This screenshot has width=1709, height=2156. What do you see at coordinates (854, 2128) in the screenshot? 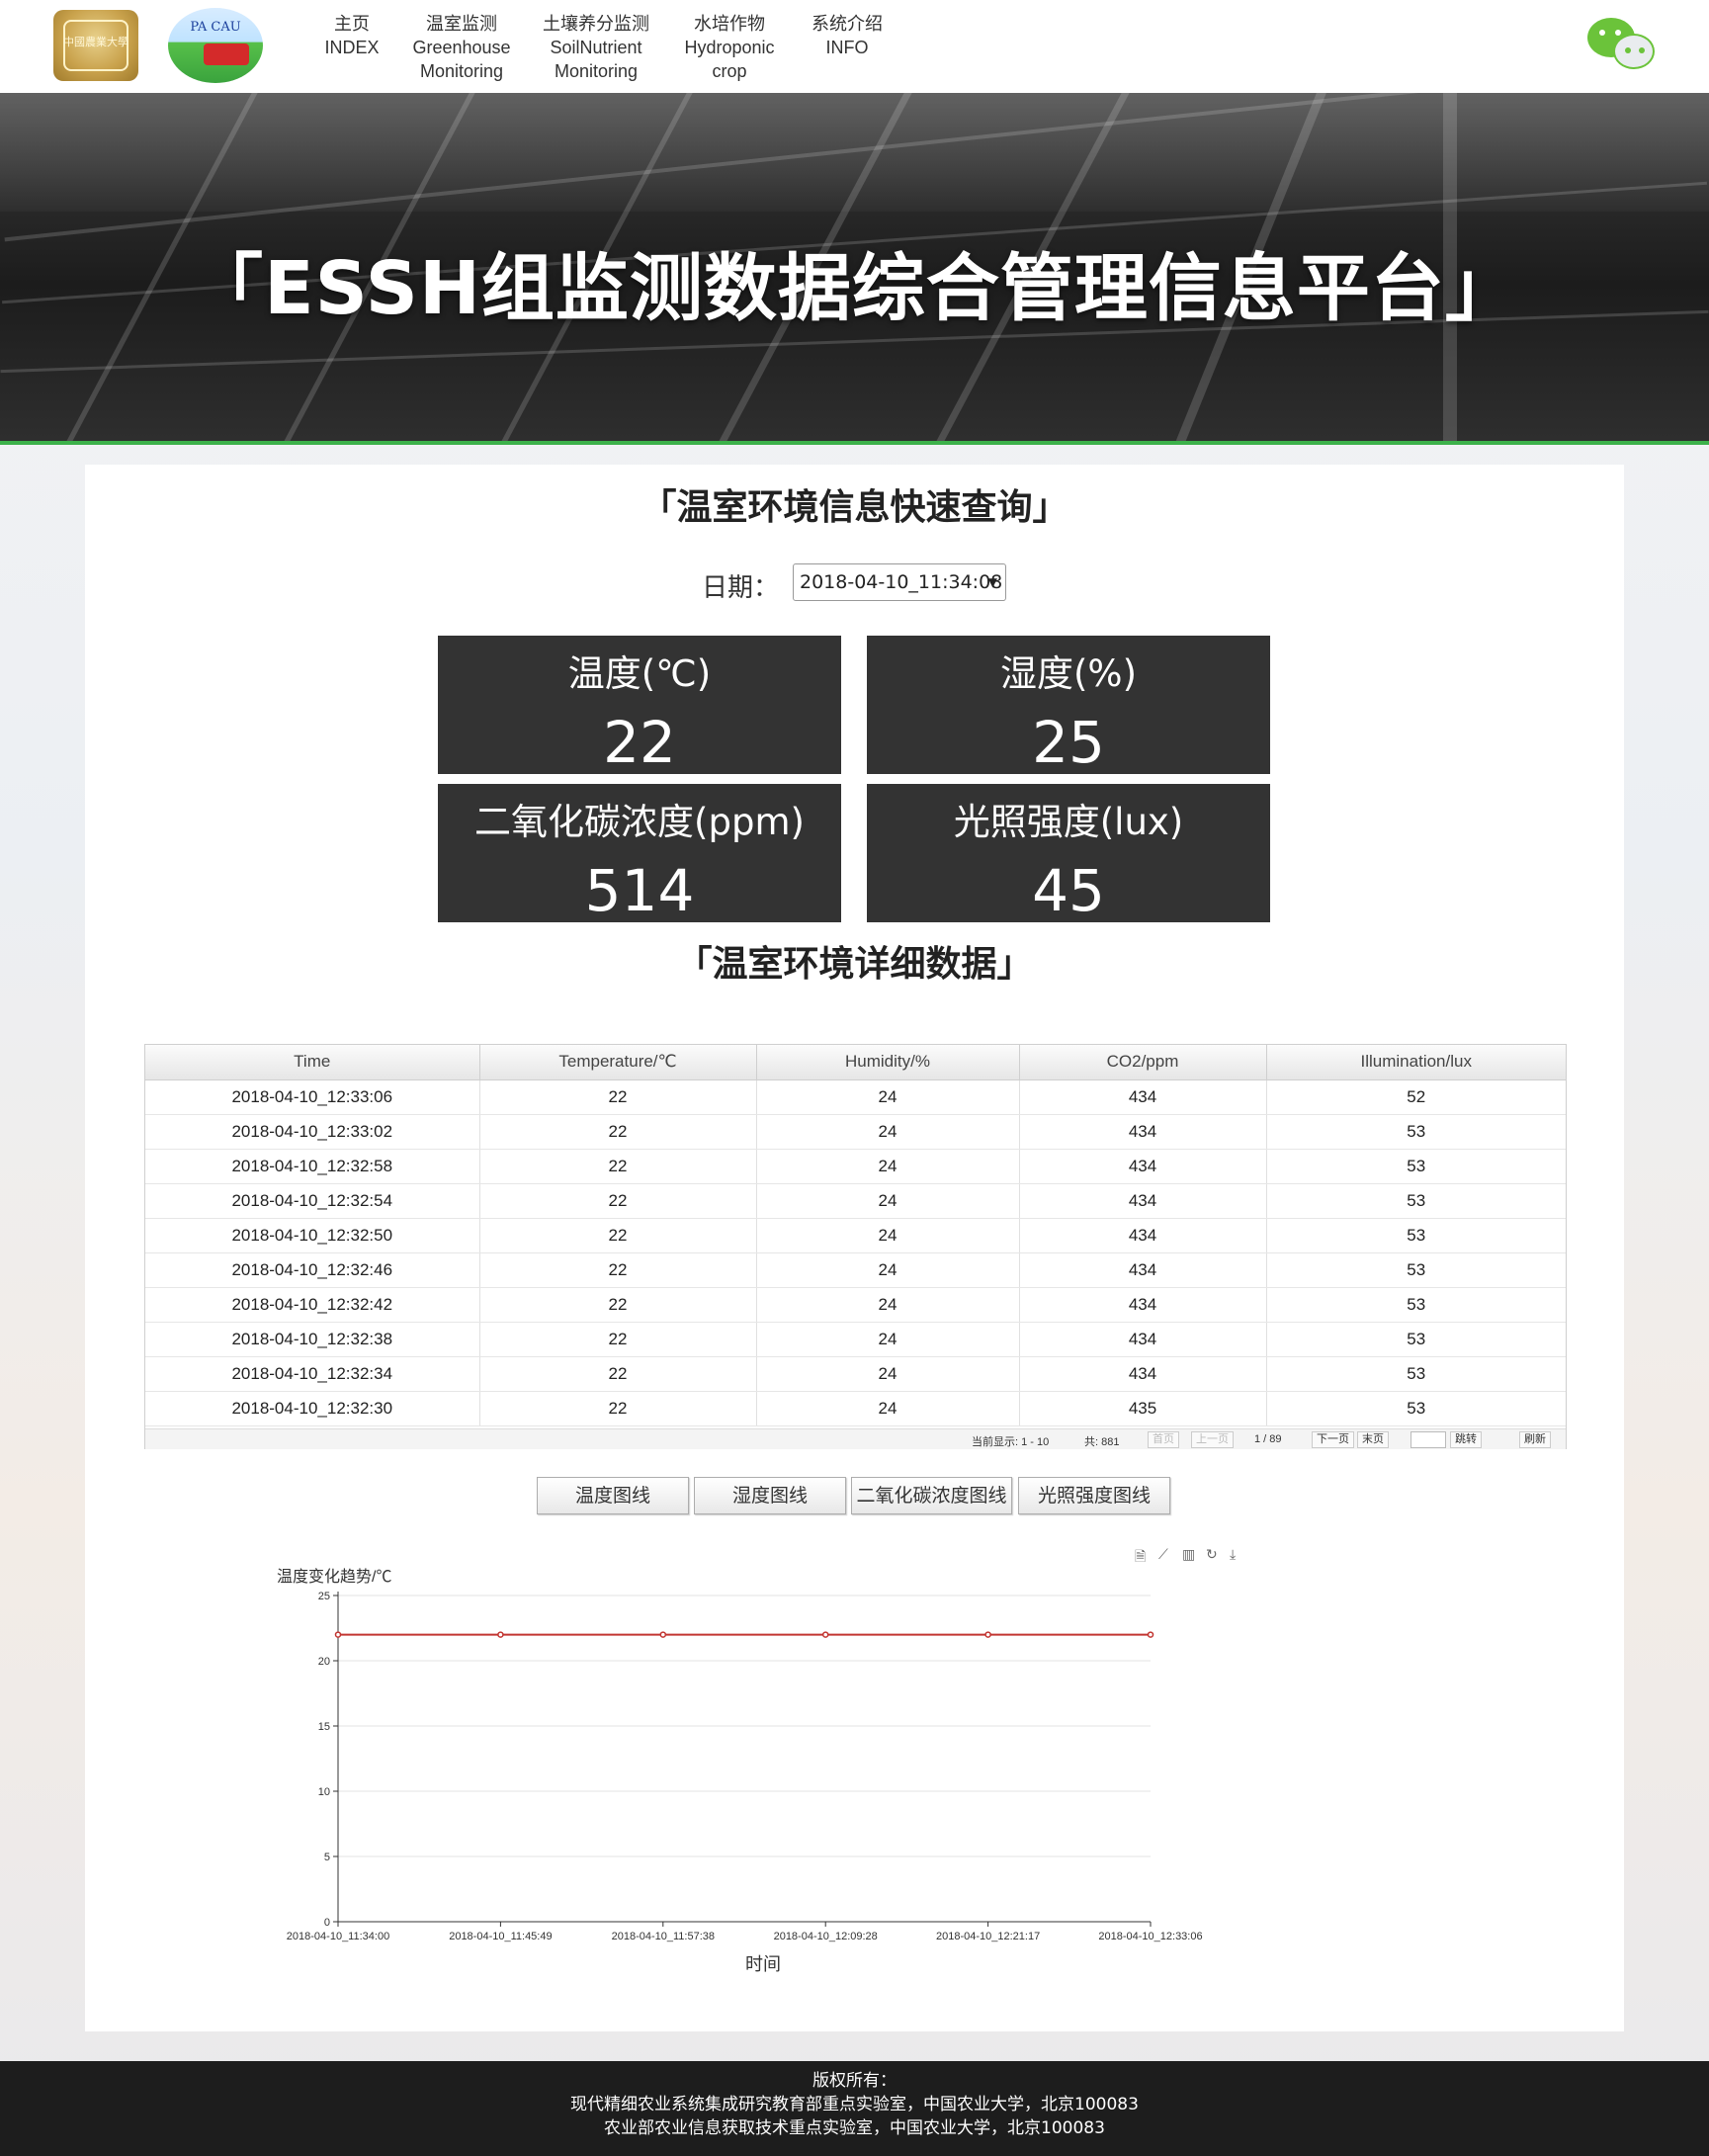
I see `footer-lab-2: 农业部农业信息获取技术重点实验室，中国农业大学，北京100083` at bounding box center [854, 2128].